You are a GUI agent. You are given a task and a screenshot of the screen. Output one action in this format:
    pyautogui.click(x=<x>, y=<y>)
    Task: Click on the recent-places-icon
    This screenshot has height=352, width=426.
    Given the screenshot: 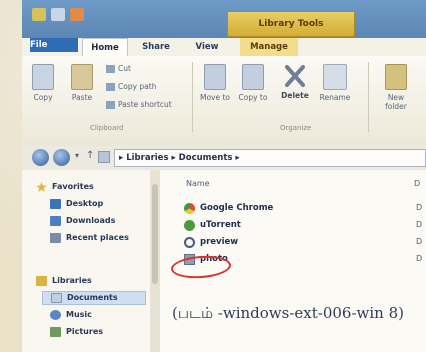 What is the action you would take?
    pyautogui.click(x=55, y=238)
    